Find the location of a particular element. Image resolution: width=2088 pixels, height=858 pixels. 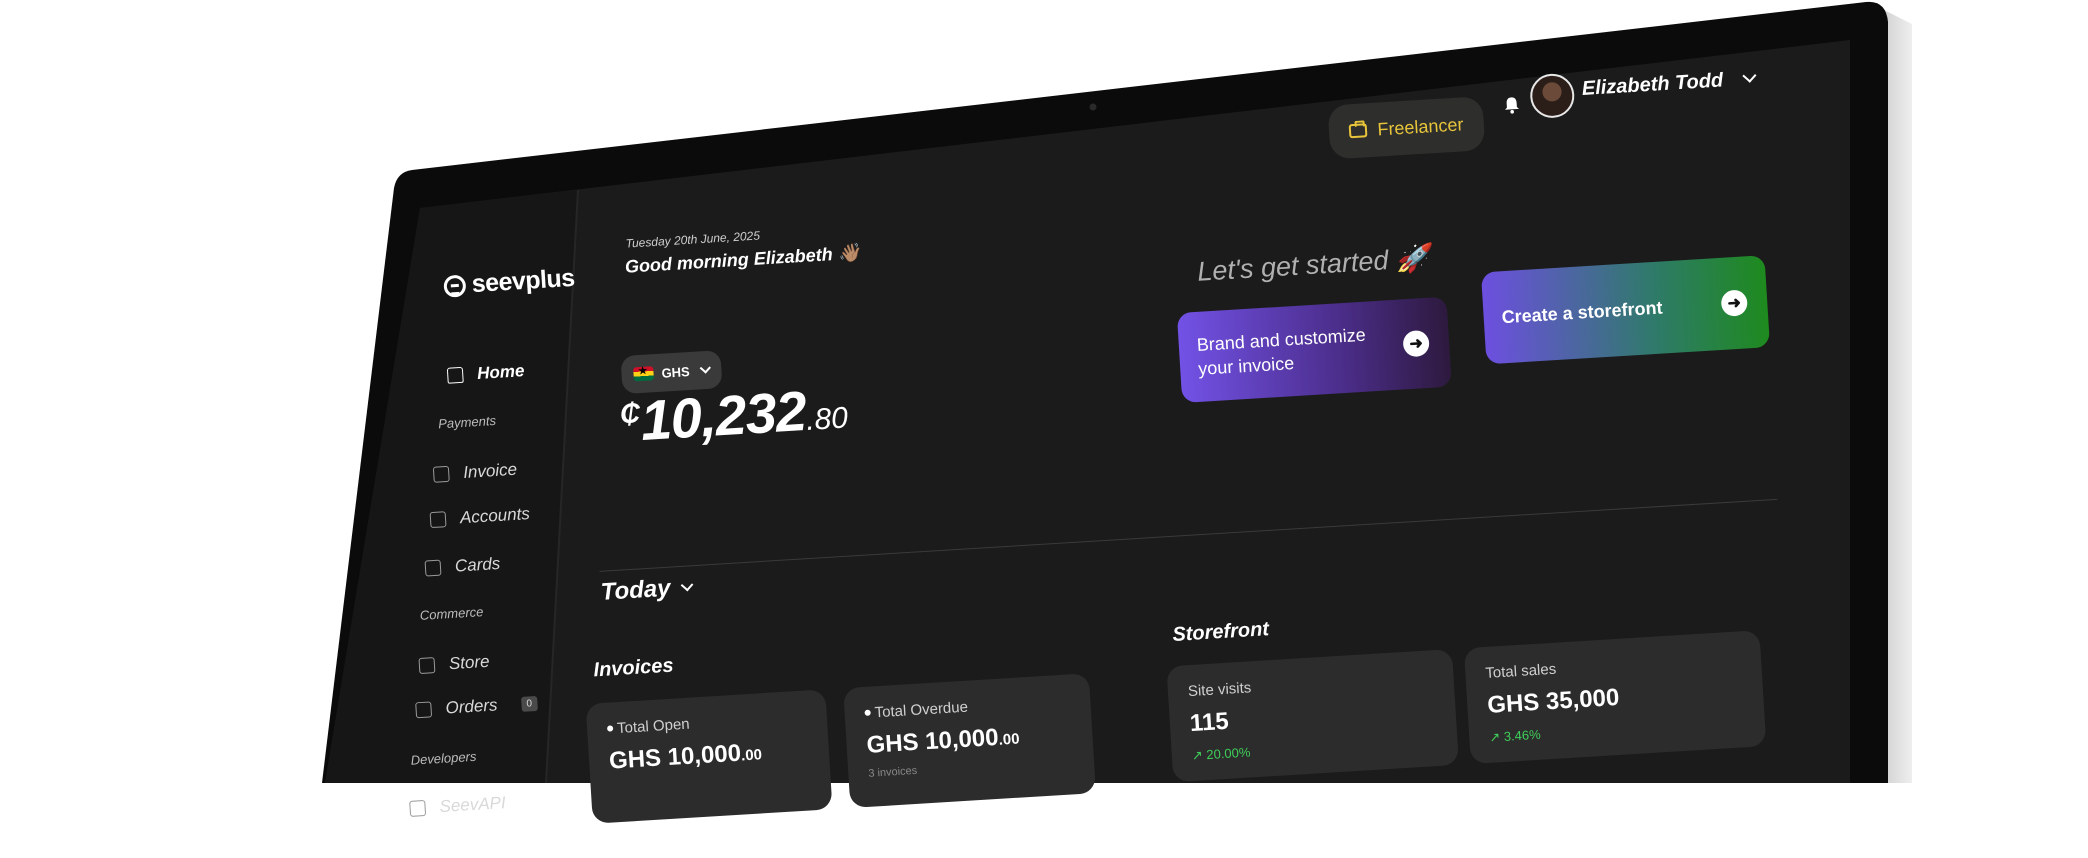

sidebar-item-label: Invoice is located at coordinates (490, 470).